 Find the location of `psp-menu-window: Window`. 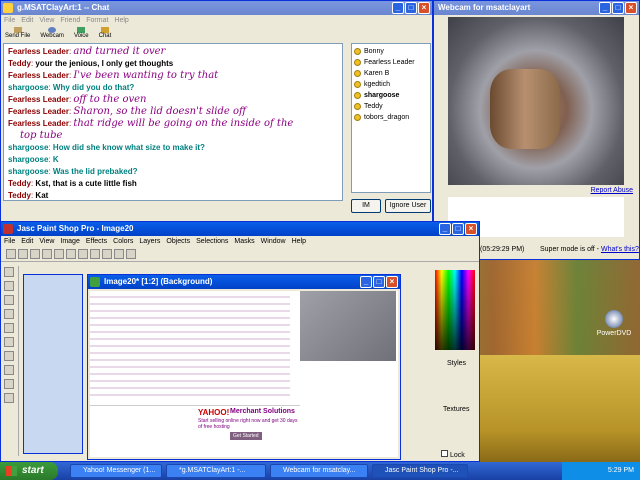

psp-menu-window: Window is located at coordinates (273, 242).